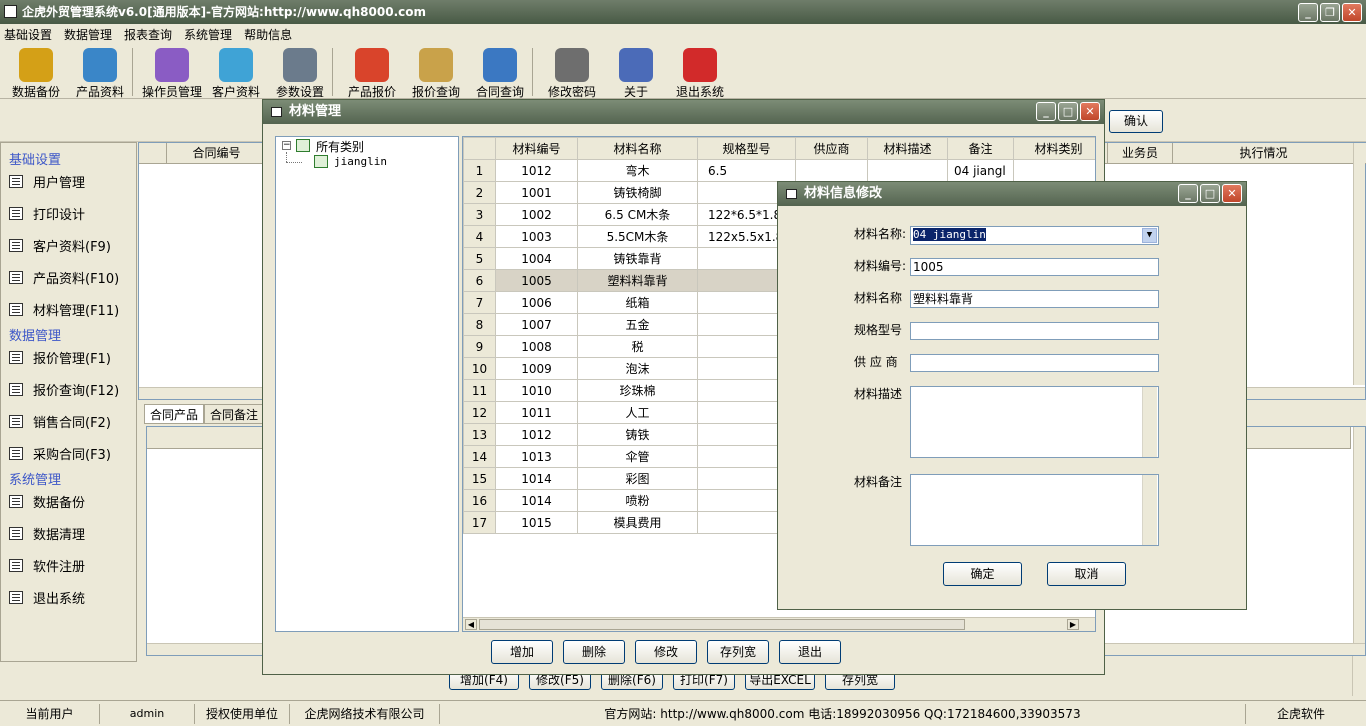  I want to click on code-label: 材料编号:, so click(880, 266).